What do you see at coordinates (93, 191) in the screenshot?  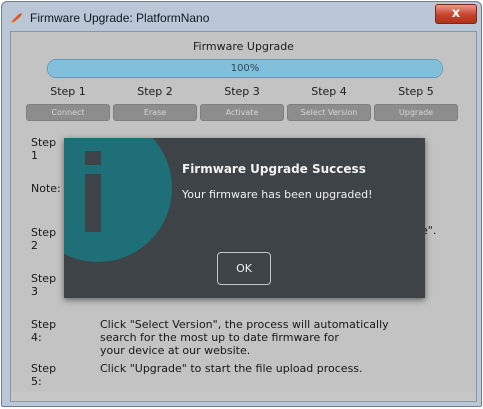 I see `info-glyph-icon` at bounding box center [93, 191].